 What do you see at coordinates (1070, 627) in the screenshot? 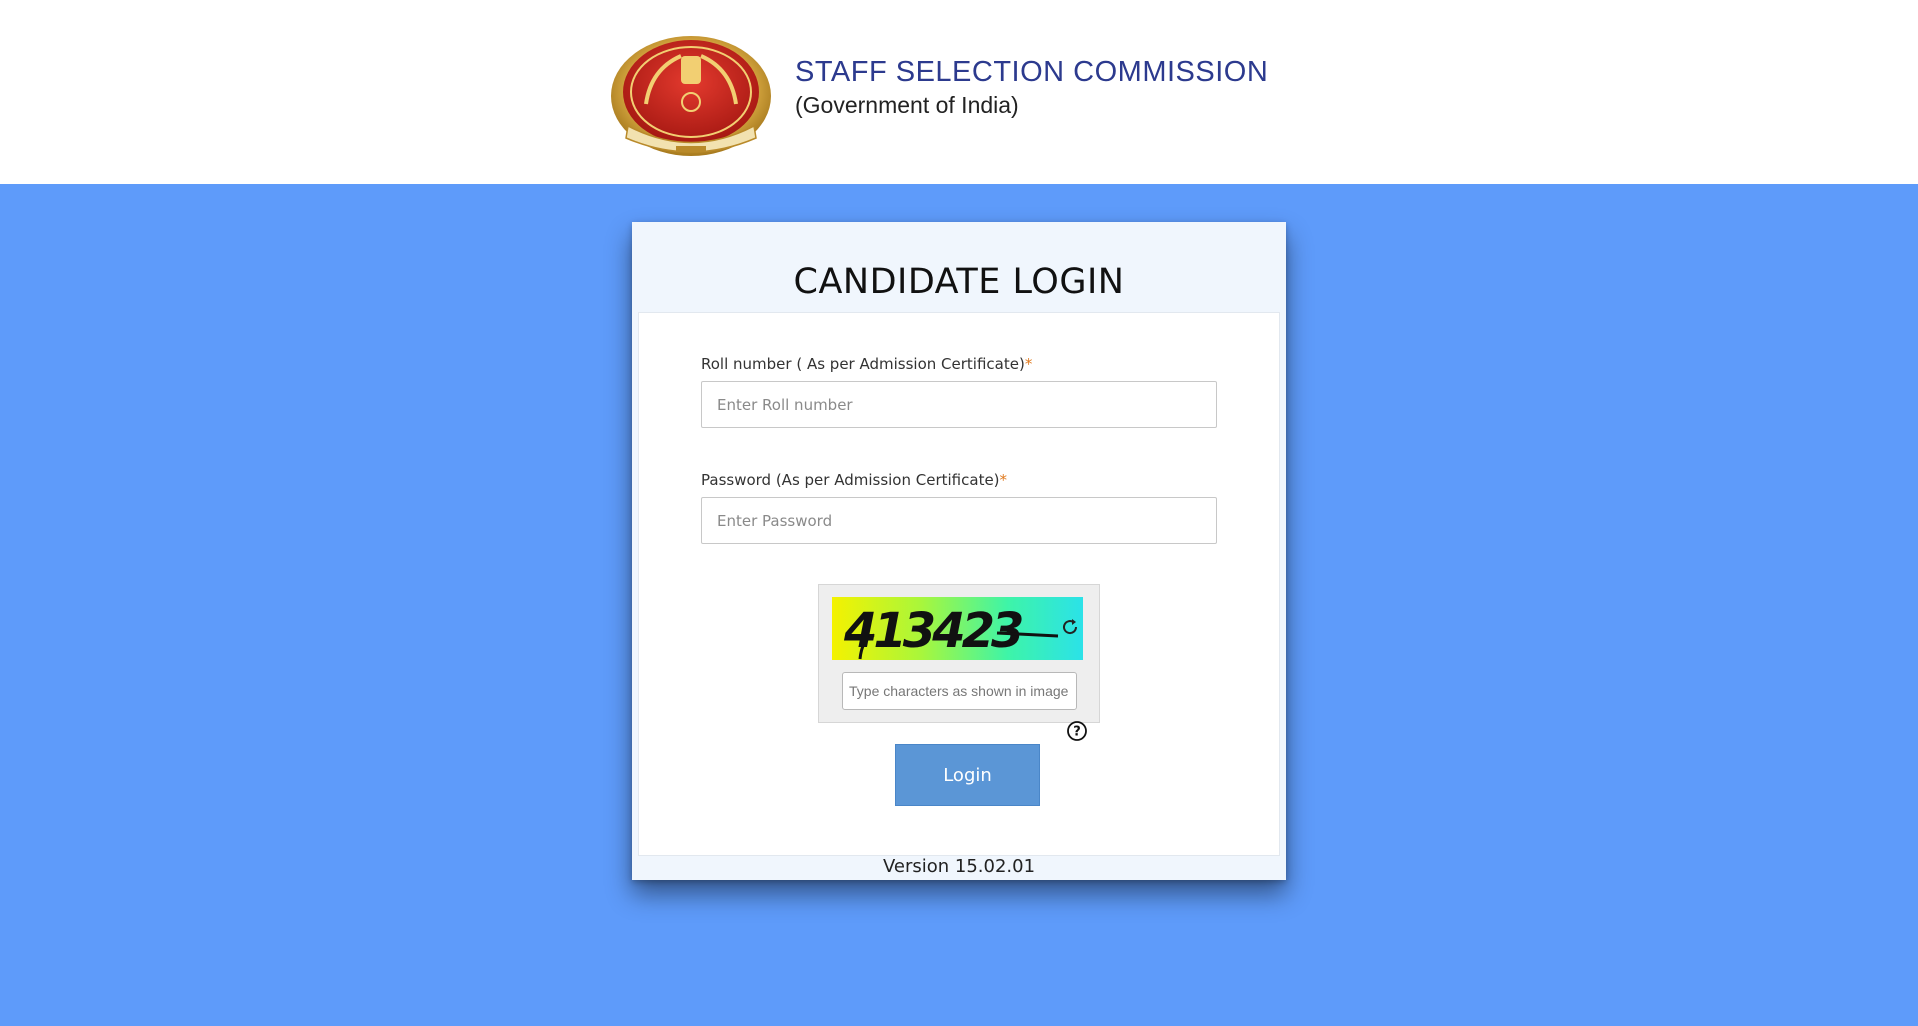
I see `refresh-icon` at bounding box center [1070, 627].